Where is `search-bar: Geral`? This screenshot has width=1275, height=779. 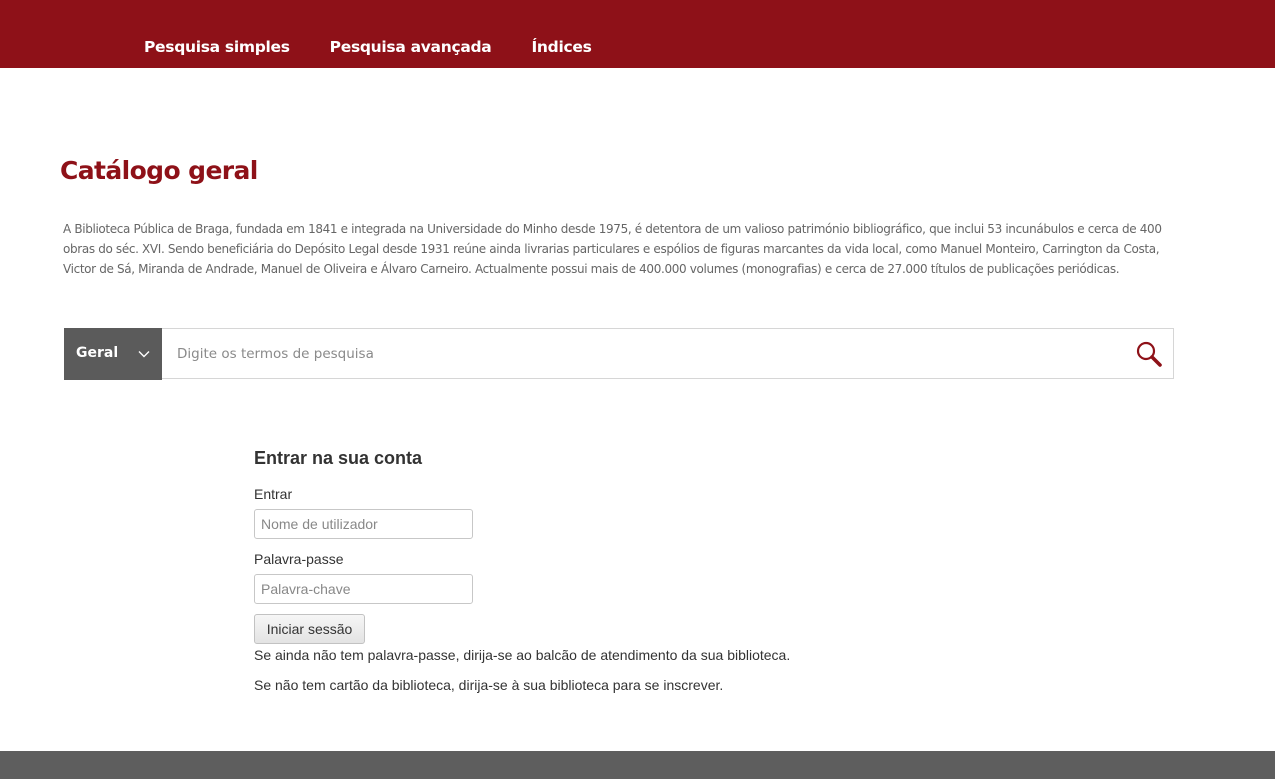
search-bar: Geral is located at coordinates (619, 354).